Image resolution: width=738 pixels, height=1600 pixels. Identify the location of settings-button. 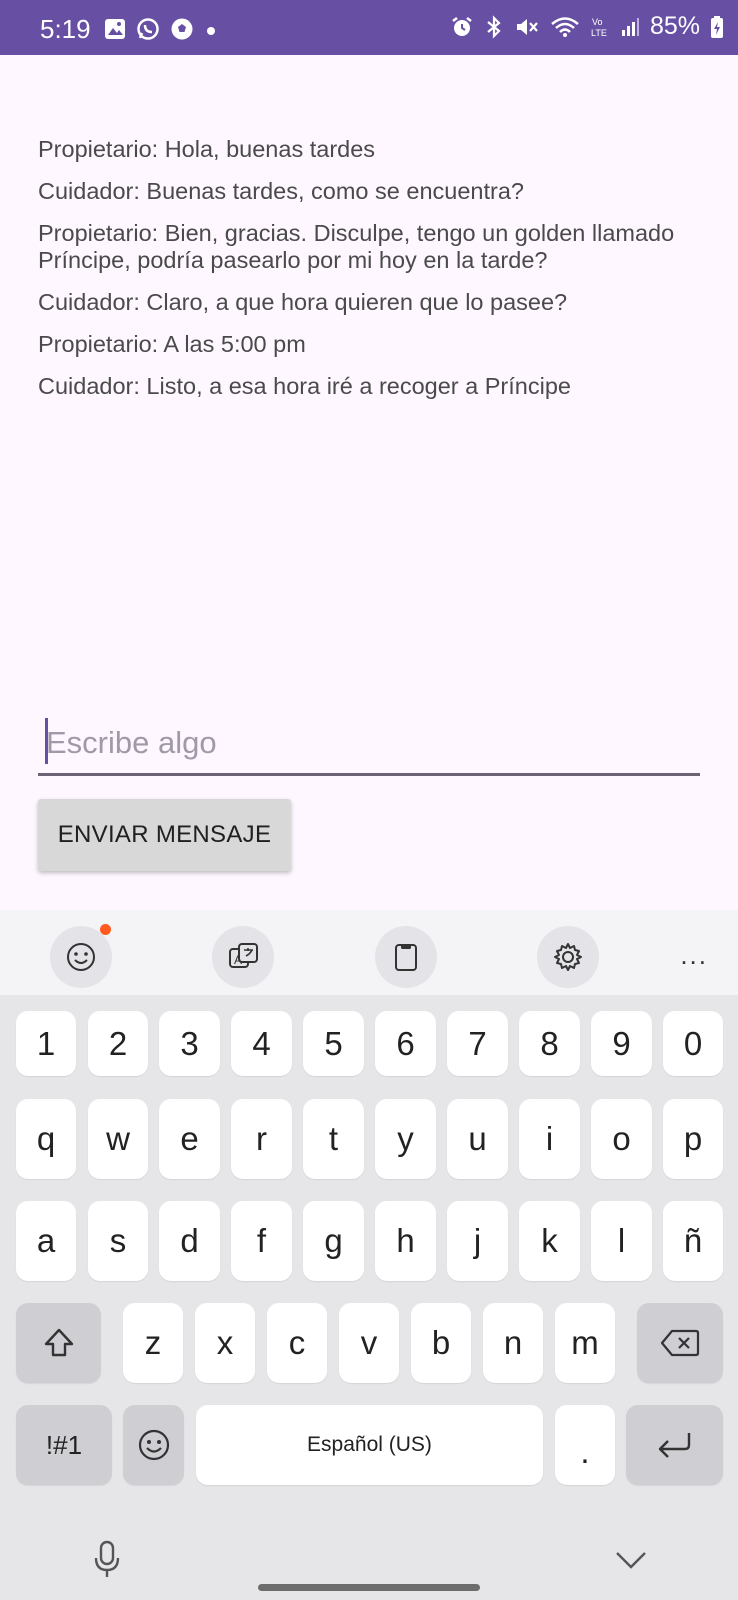
(568, 957).